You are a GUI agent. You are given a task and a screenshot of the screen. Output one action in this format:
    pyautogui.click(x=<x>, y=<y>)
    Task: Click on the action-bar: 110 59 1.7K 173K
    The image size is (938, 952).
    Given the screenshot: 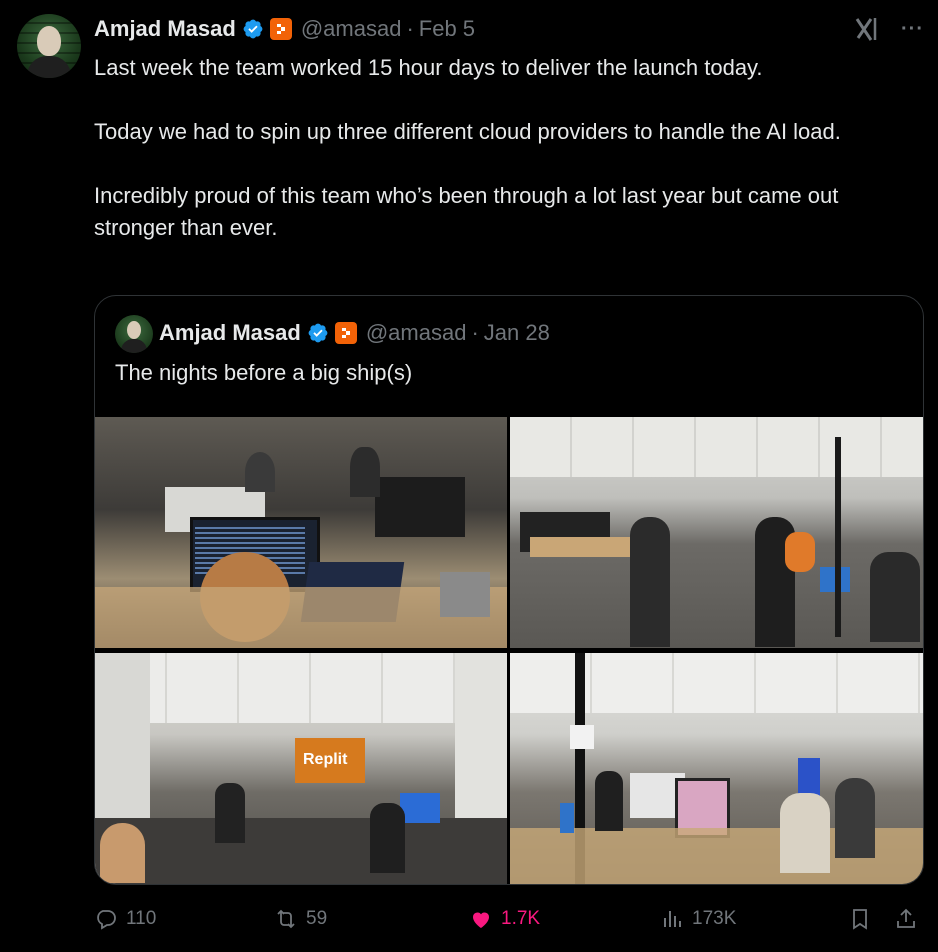 What is the action you would take?
    pyautogui.click(x=509, y=919)
    